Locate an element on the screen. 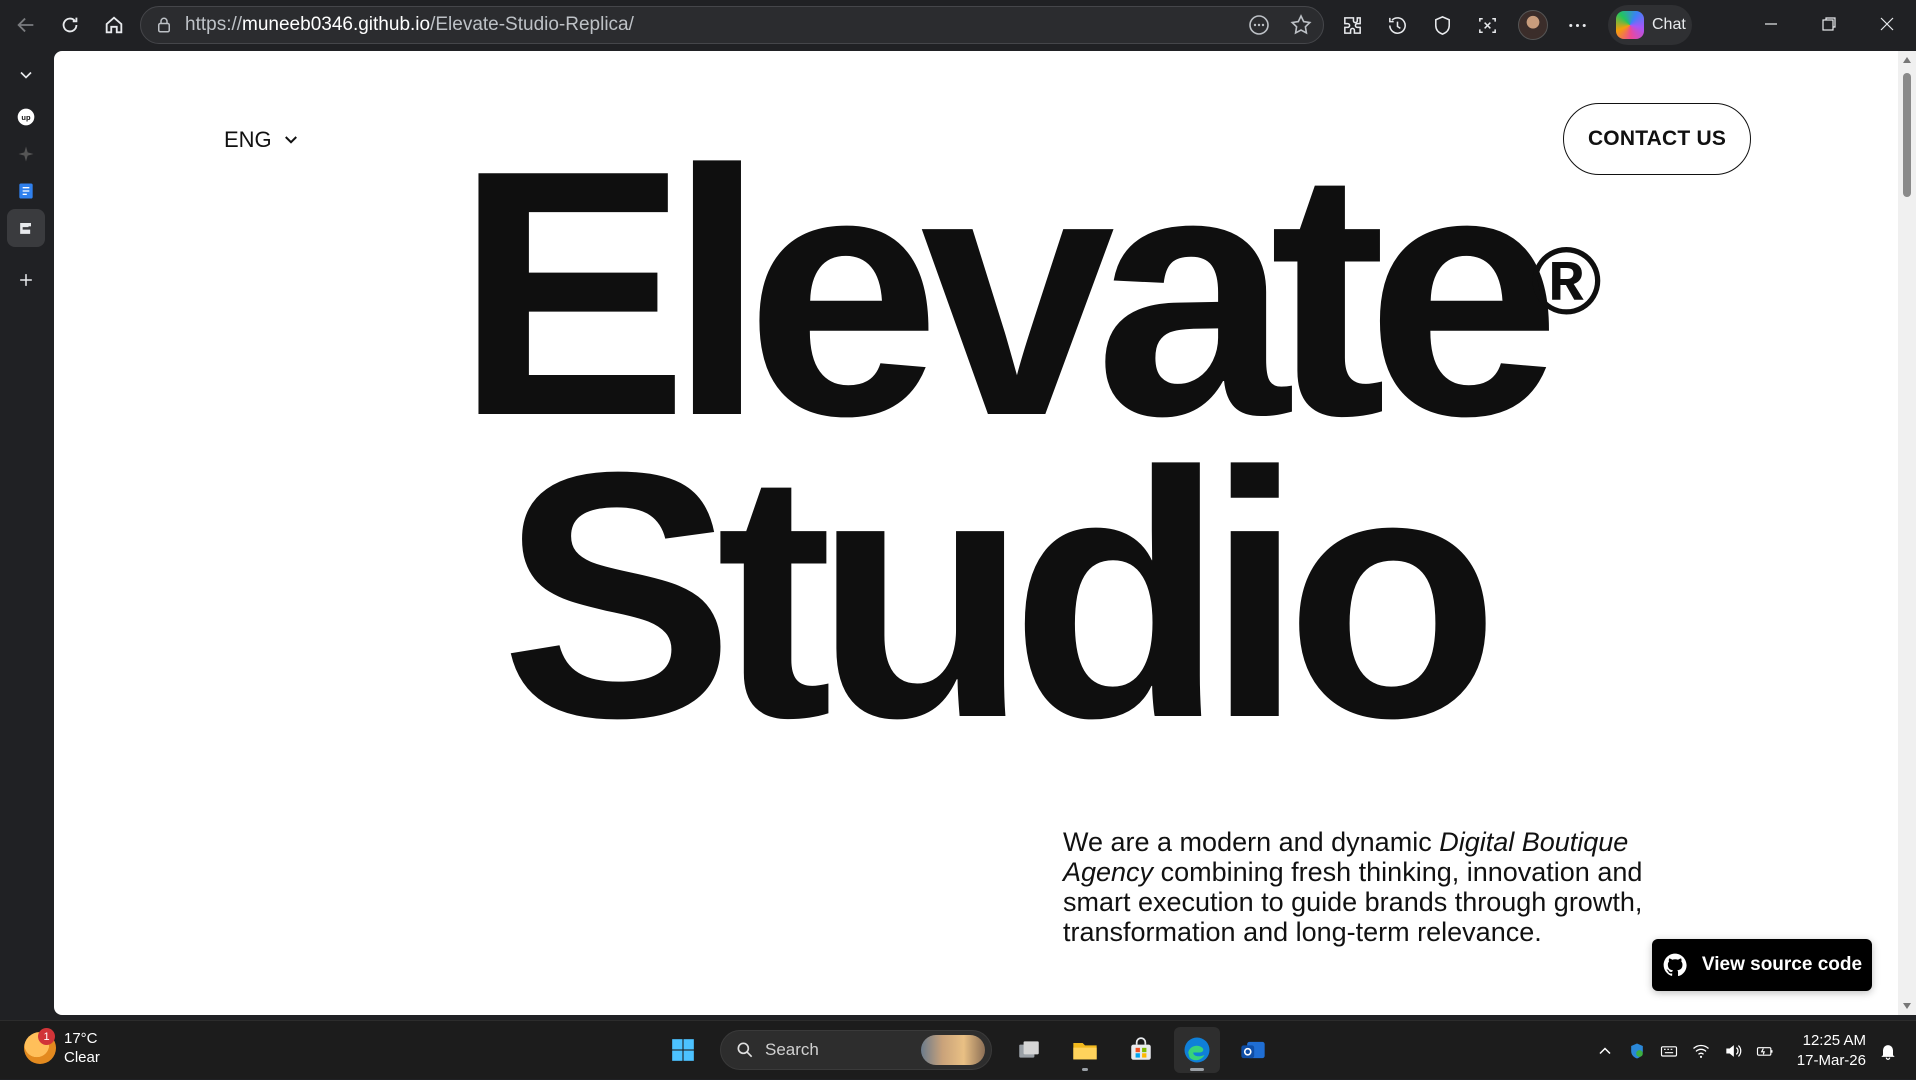 Image resolution: width=1916 pixels, height=1080 pixels. outlook-button is located at coordinates (1253, 1050).